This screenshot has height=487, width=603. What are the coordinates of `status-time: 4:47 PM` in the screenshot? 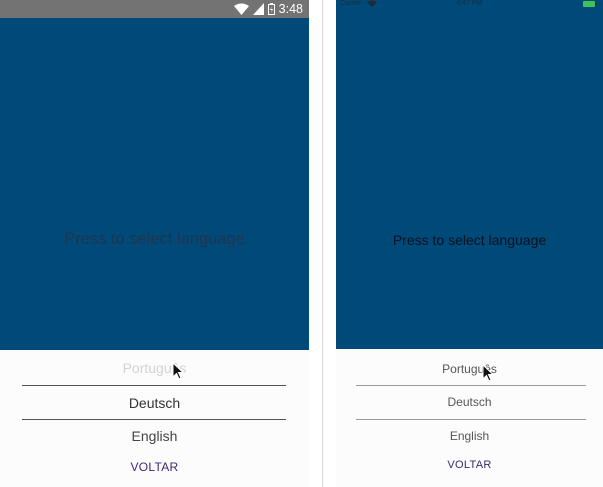 It's located at (469, 3).